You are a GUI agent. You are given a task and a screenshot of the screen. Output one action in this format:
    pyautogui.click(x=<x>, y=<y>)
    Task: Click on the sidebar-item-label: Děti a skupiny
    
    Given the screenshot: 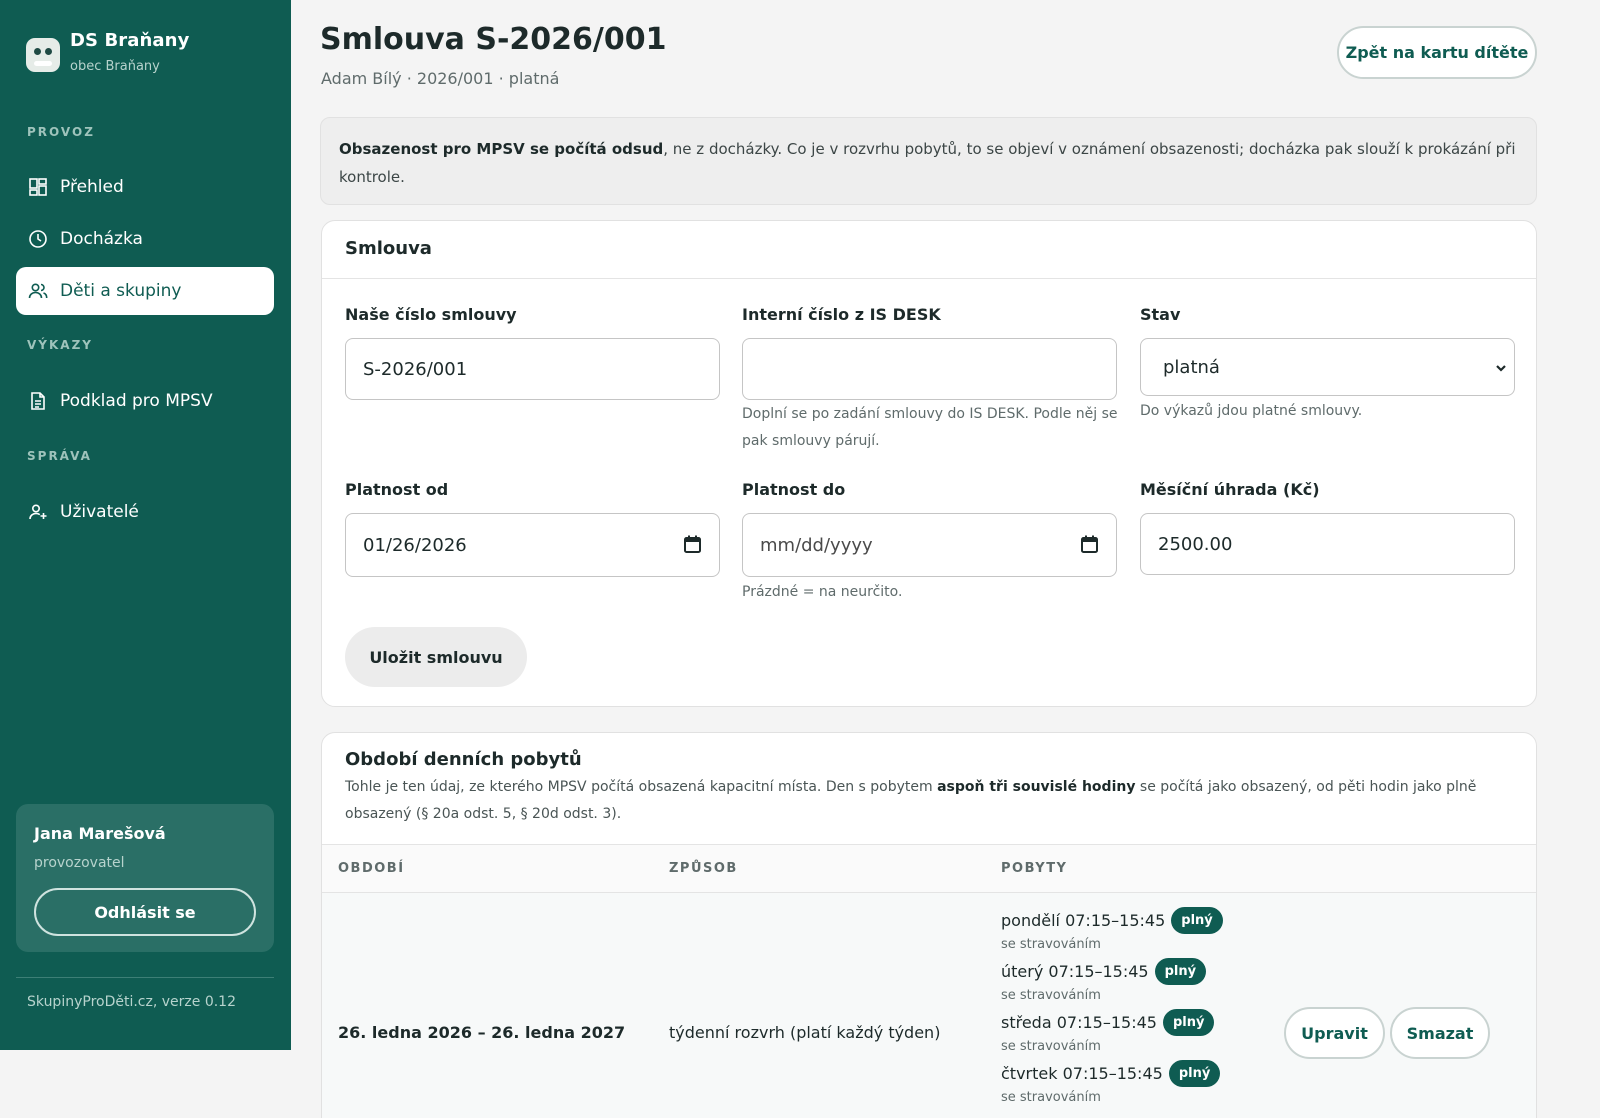 What is the action you would take?
    pyautogui.click(x=121, y=291)
    